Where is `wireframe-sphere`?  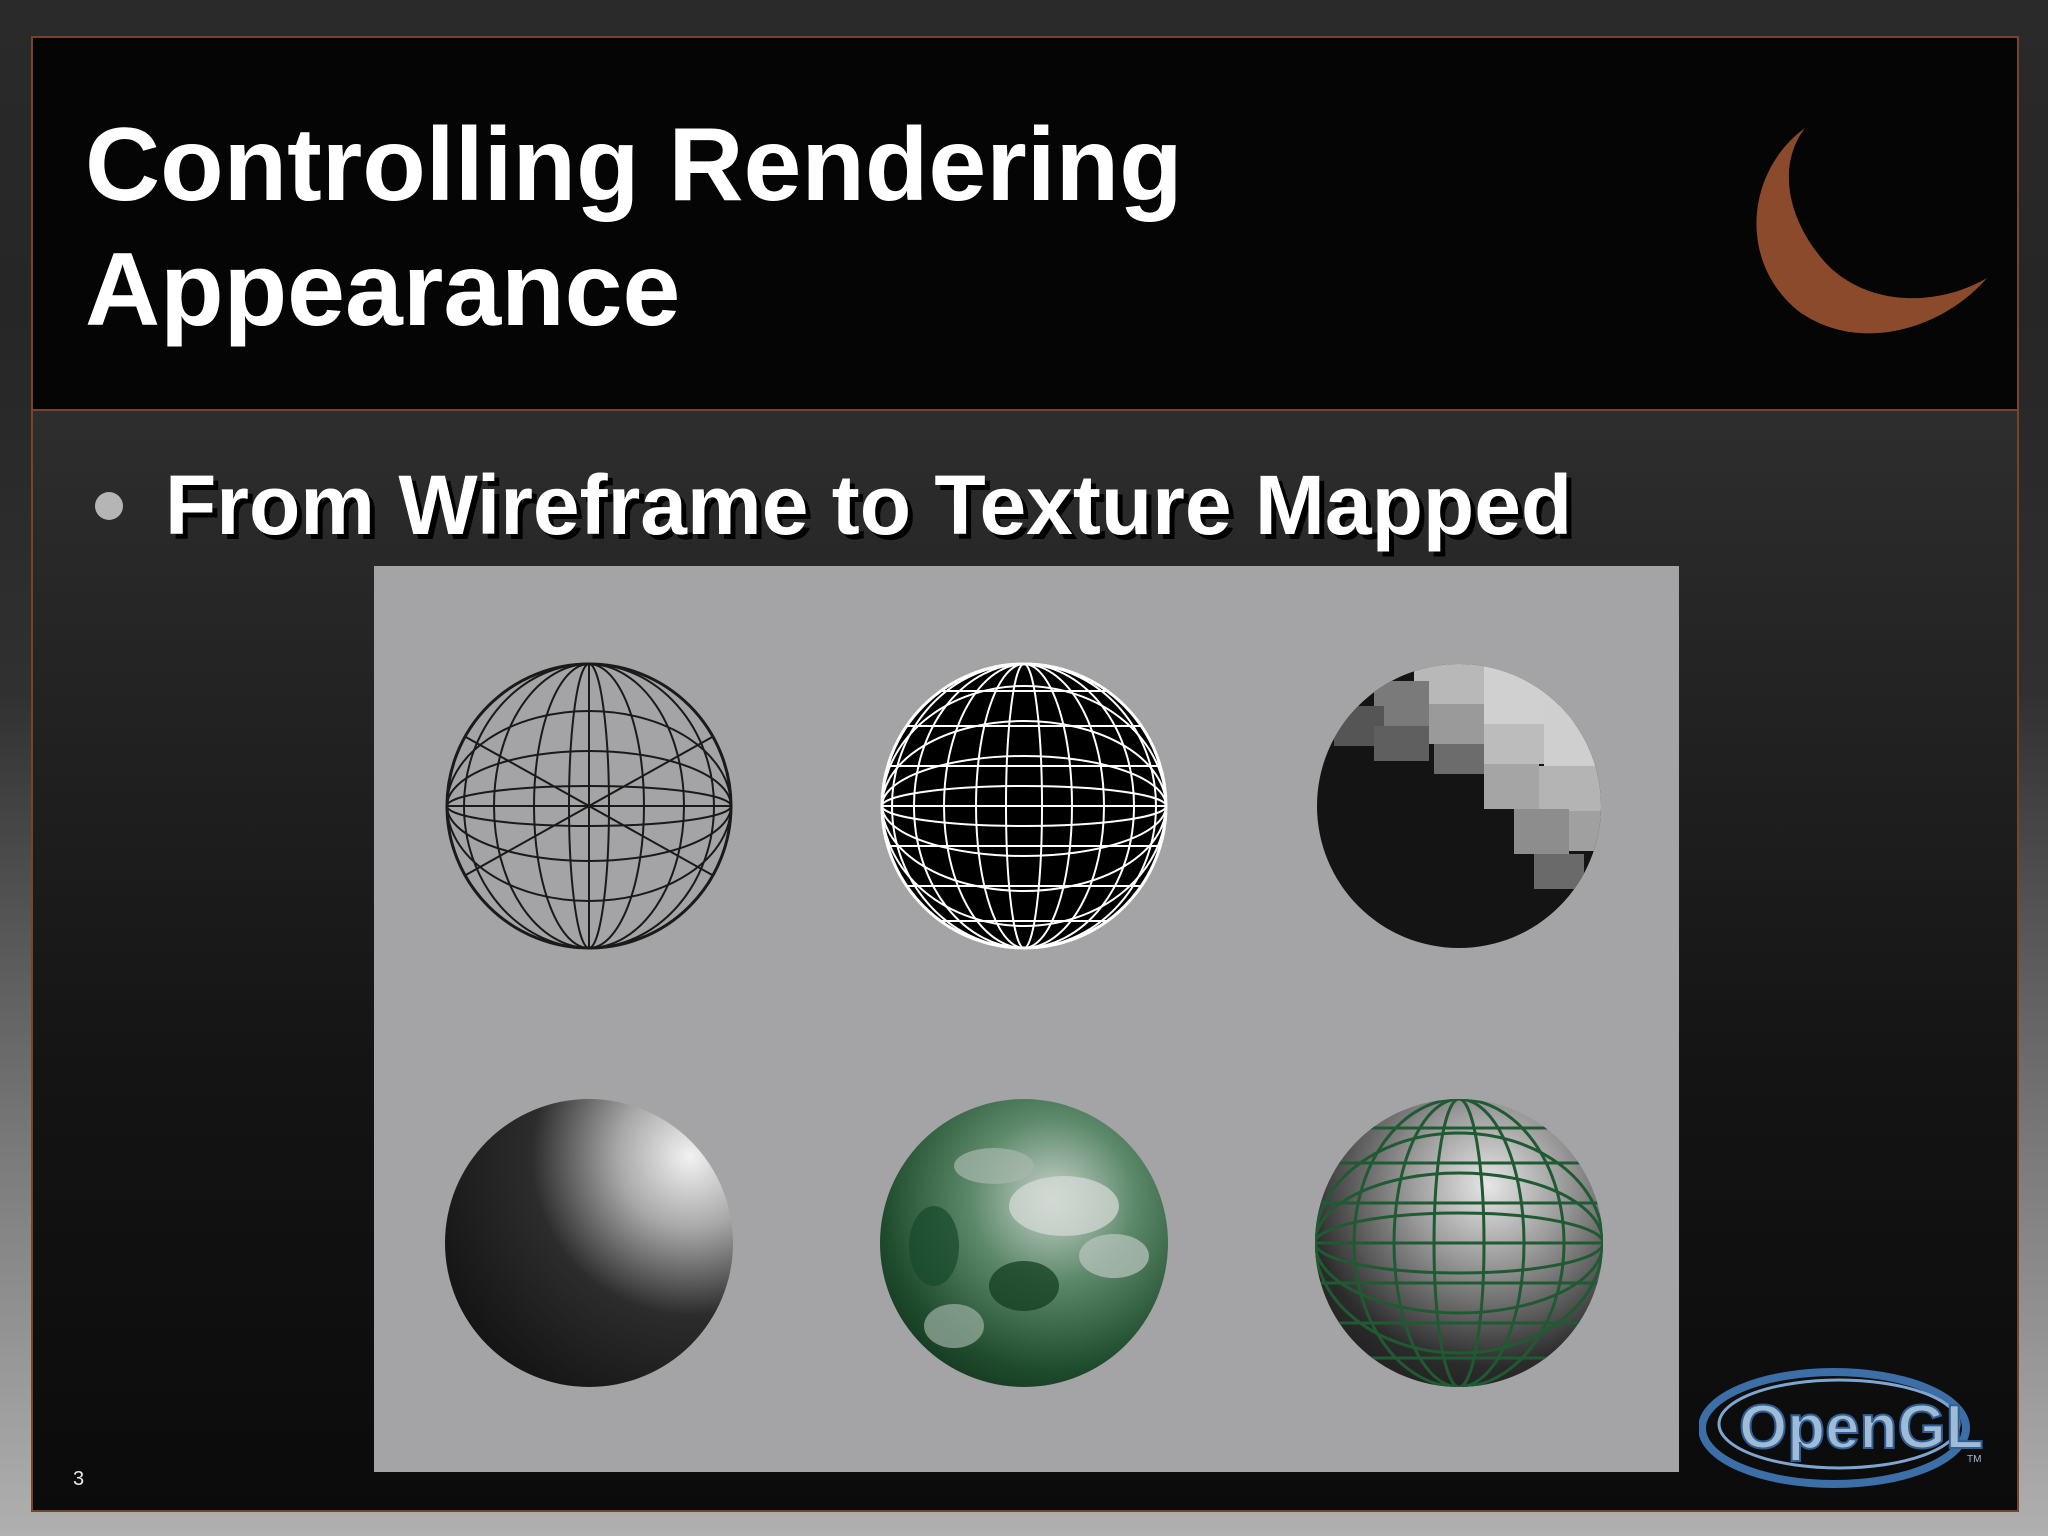 wireframe-sphere is located at coordinates (589, 806).